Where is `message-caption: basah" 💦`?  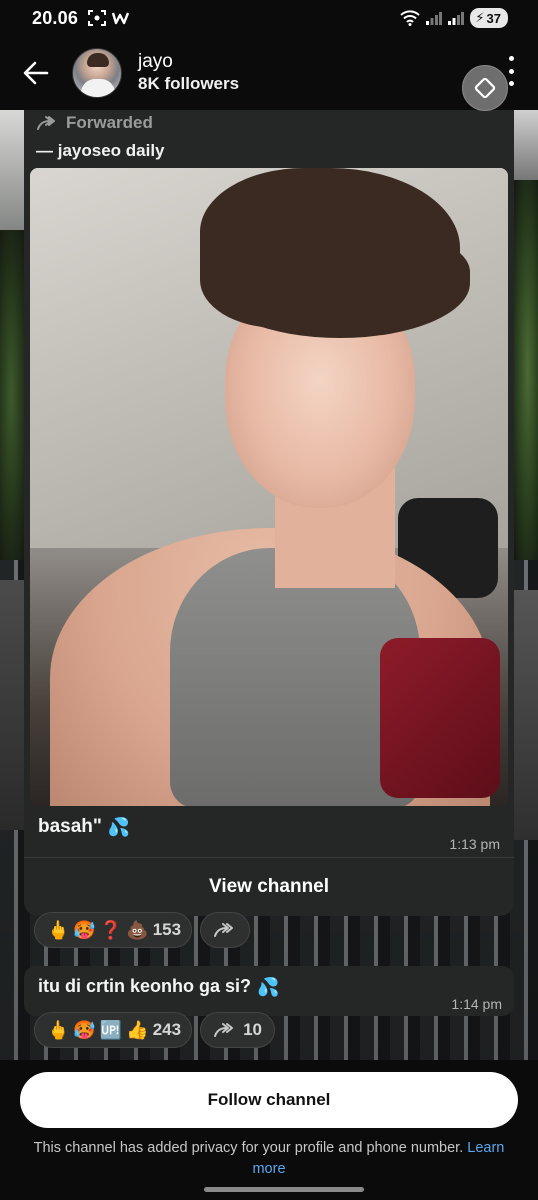 message-caption: basah" 💦 is located at coordinates (84, 827).